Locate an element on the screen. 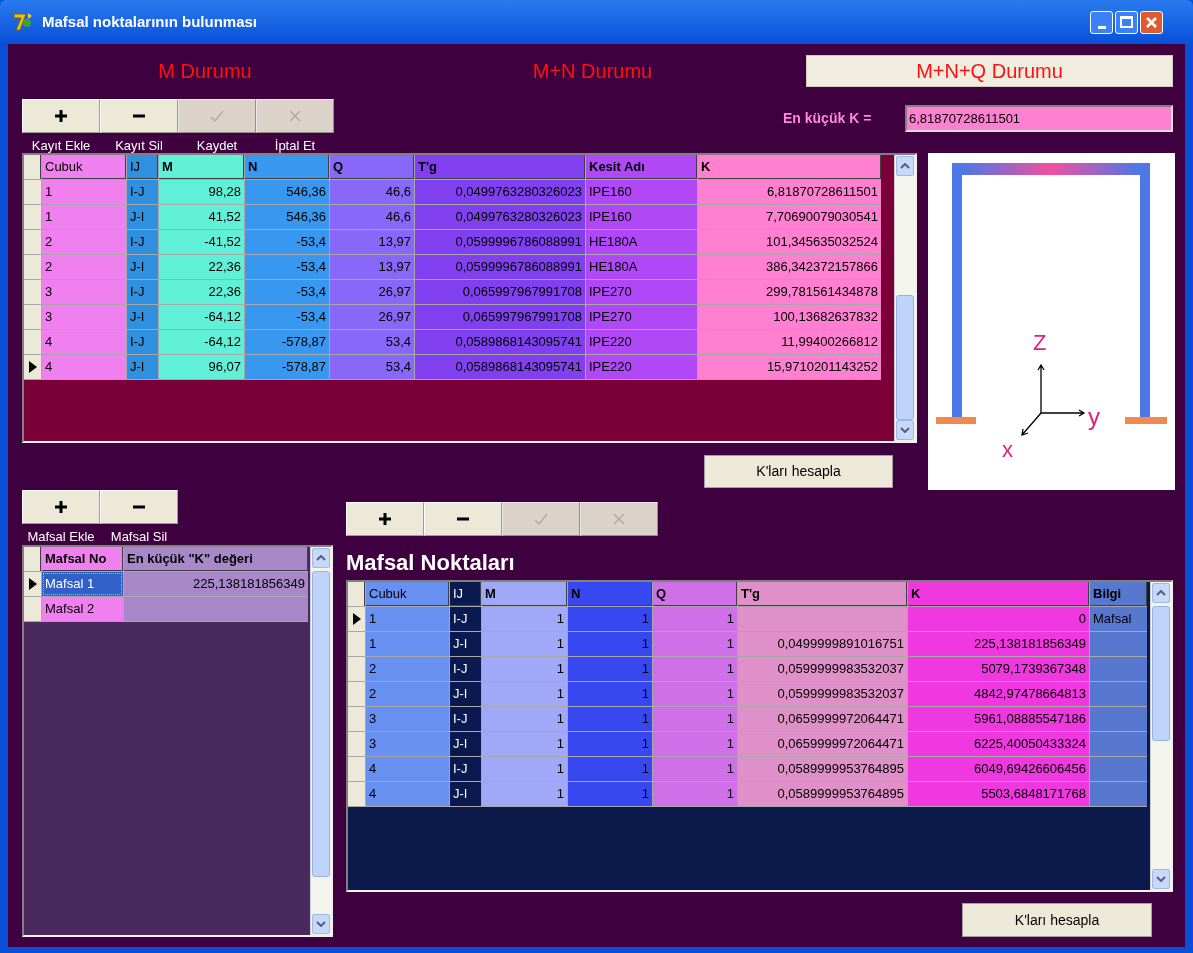 The image size is (1193, 953). table-cell: 0,0589999953764895 is located at coordinates (822, 769).